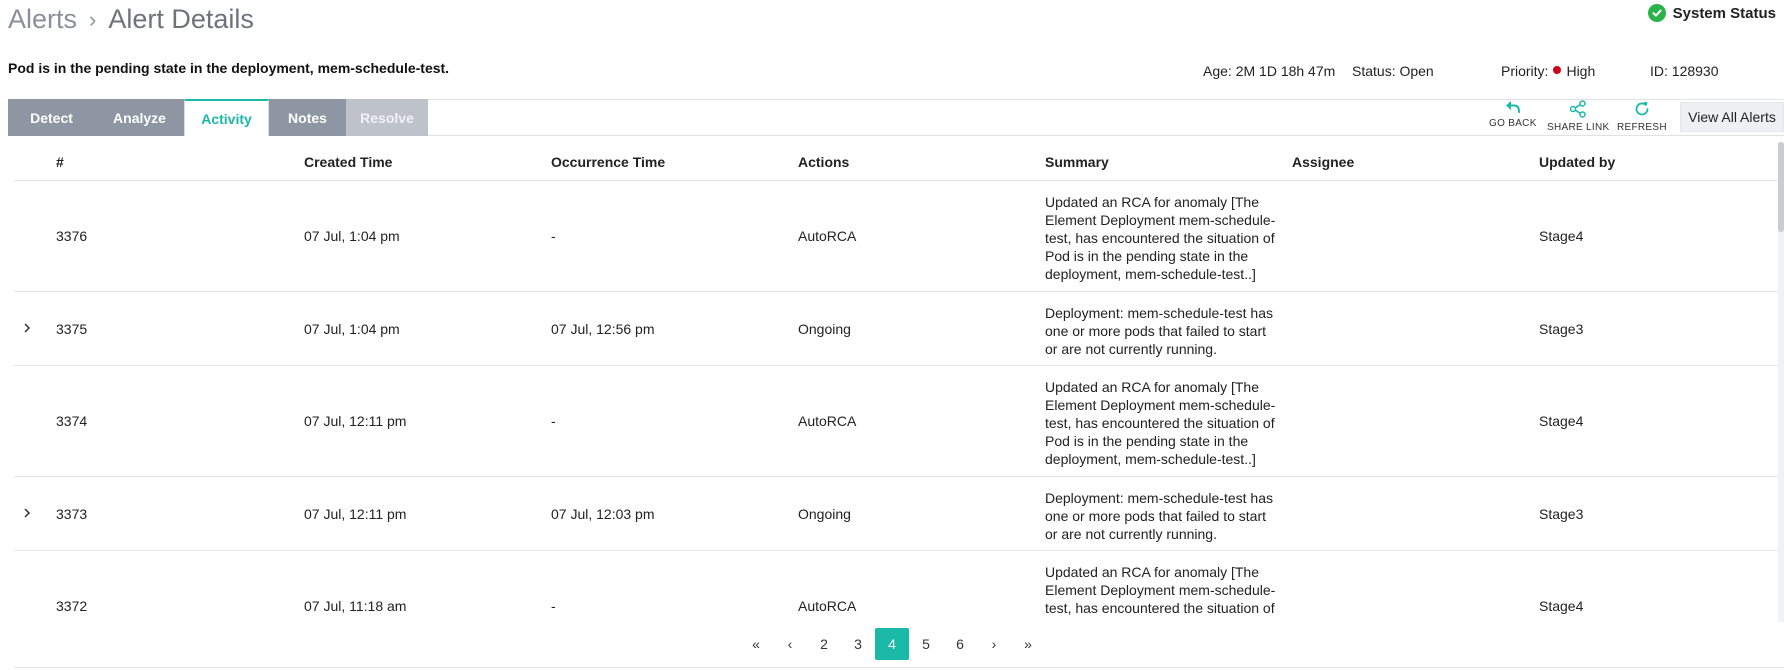 This screenshot has width=1784, height=670. Describe the element at coordinates (608, 162) in the screenshot. I see `column-header-occurrence-time: Occurrence Time` at that location.